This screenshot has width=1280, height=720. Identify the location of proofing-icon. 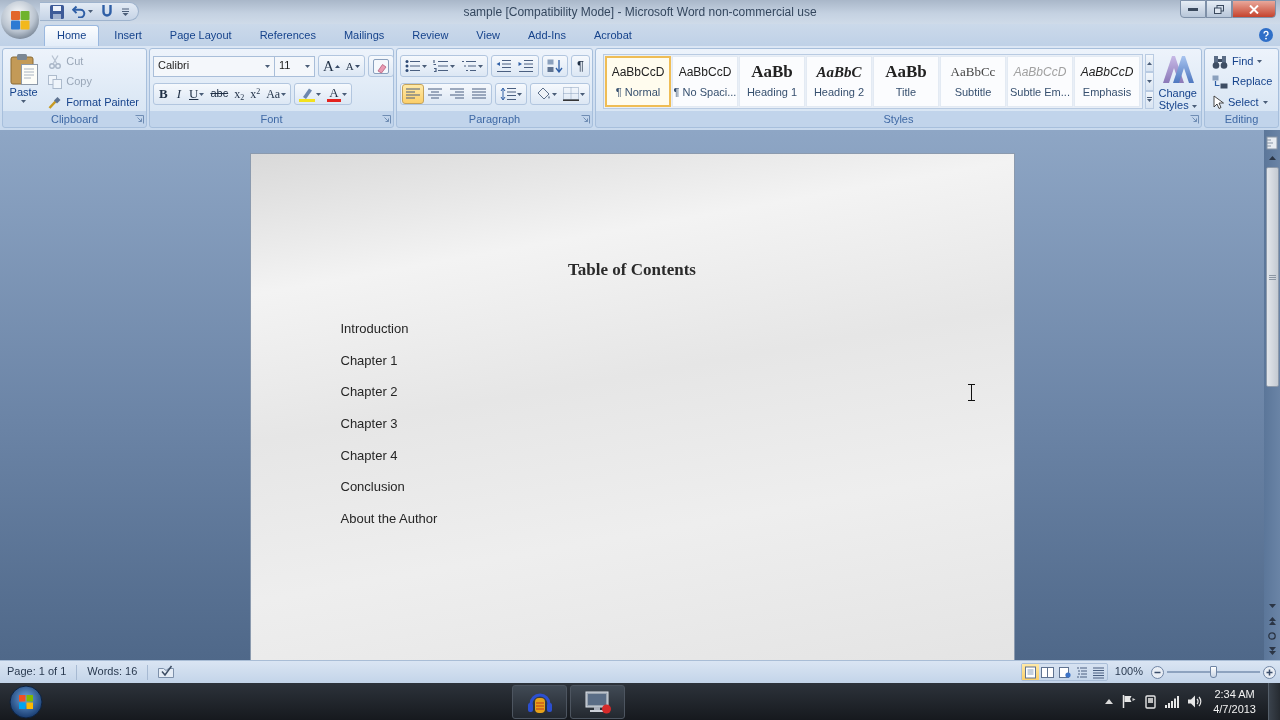
(166, 672).